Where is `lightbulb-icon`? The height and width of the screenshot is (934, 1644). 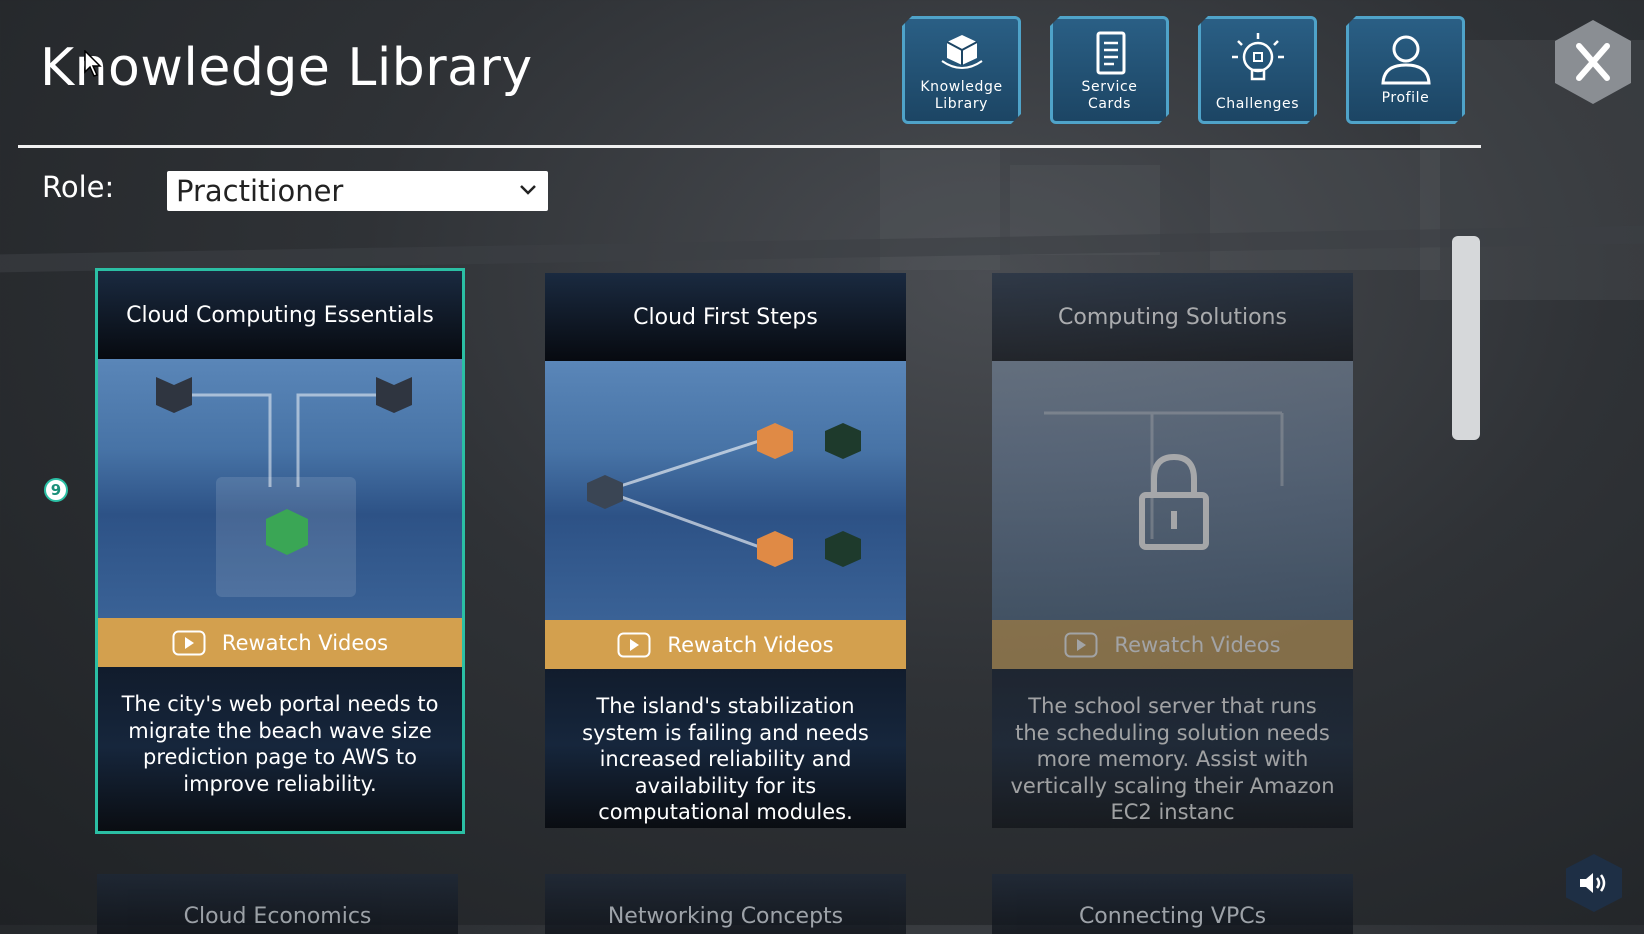 lightbulb-icon is located at coordinates (1258, 60).